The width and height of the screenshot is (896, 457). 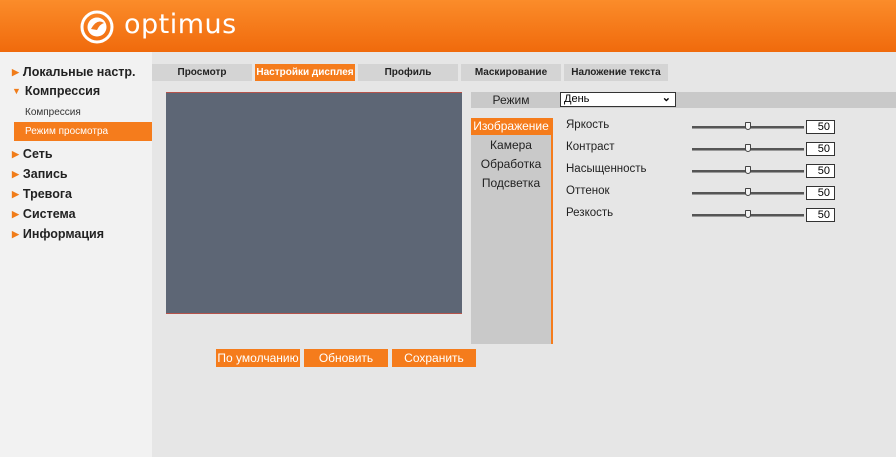 I want to click on sidebar-item-alarm: ▶ Тревога, so click(x=42, y=194).